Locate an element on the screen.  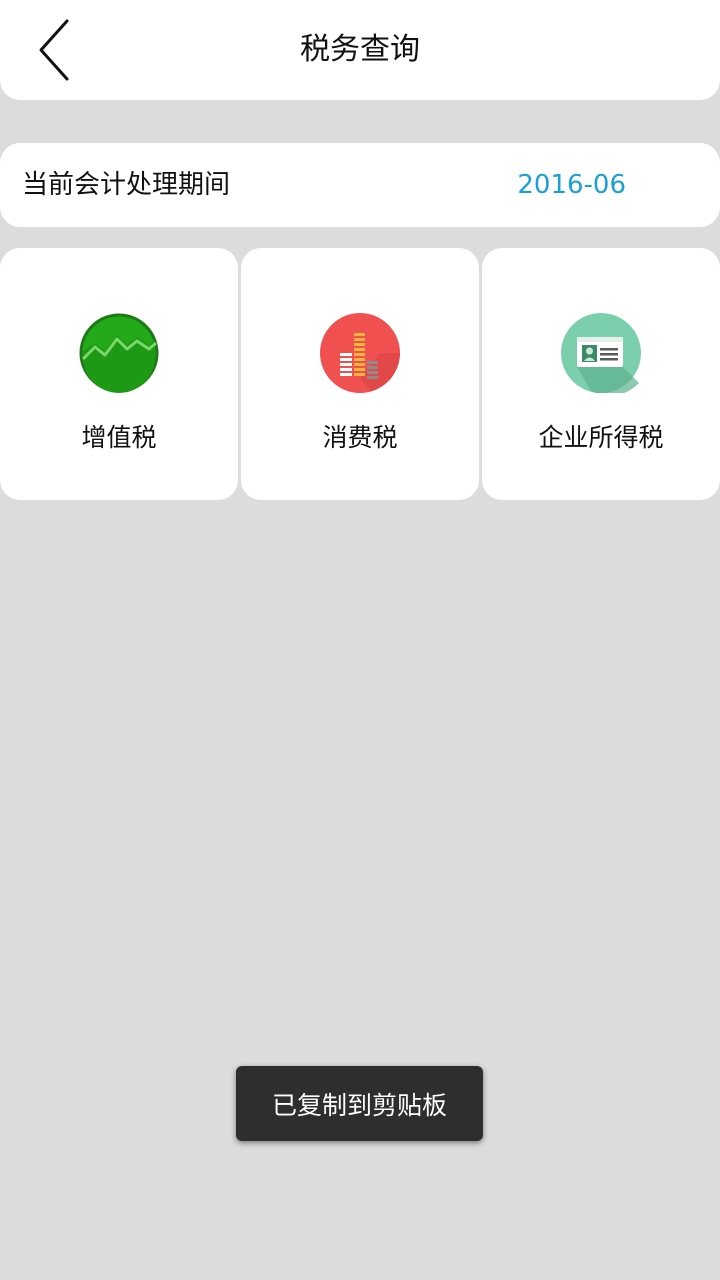
copied-toast: 已复制到剪贴板 is located at coordinates (359, 1103).